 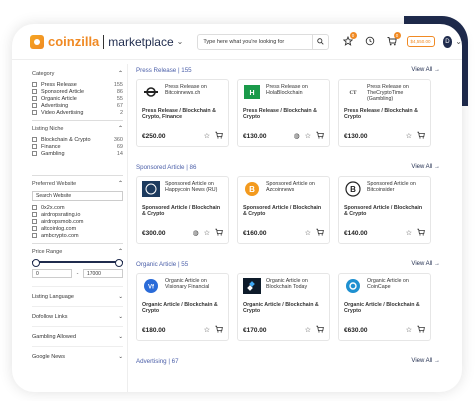 What do you see at coordinates (77, 91) in the screenshot?
I see `category-item: Sponsored Article 86` at bounding box center [77, 91].